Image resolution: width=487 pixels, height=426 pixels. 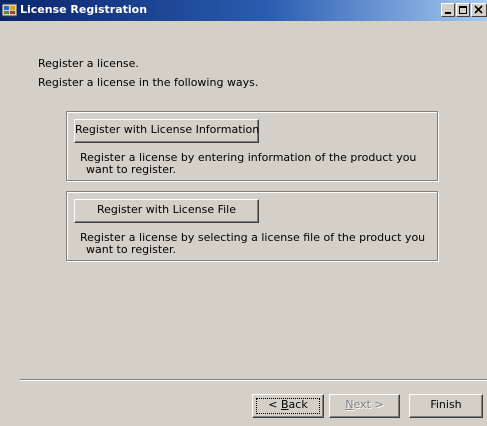 I want to click on close-button, so click(x=479, y=10).